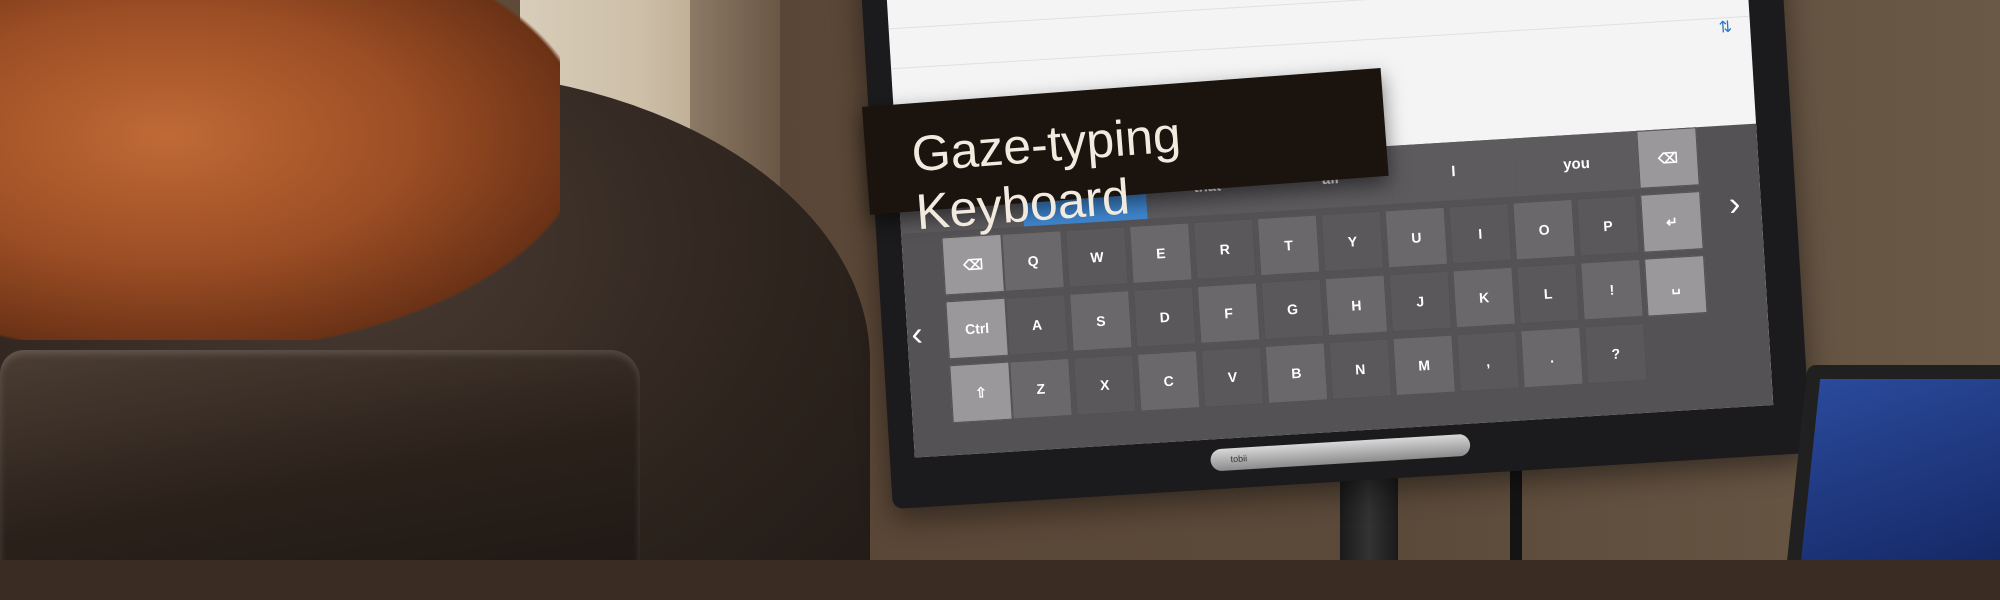 The height and width of the screenshot is (600, 2000). I want to click on ctrl-label: Ctrl, so click(977, 328).